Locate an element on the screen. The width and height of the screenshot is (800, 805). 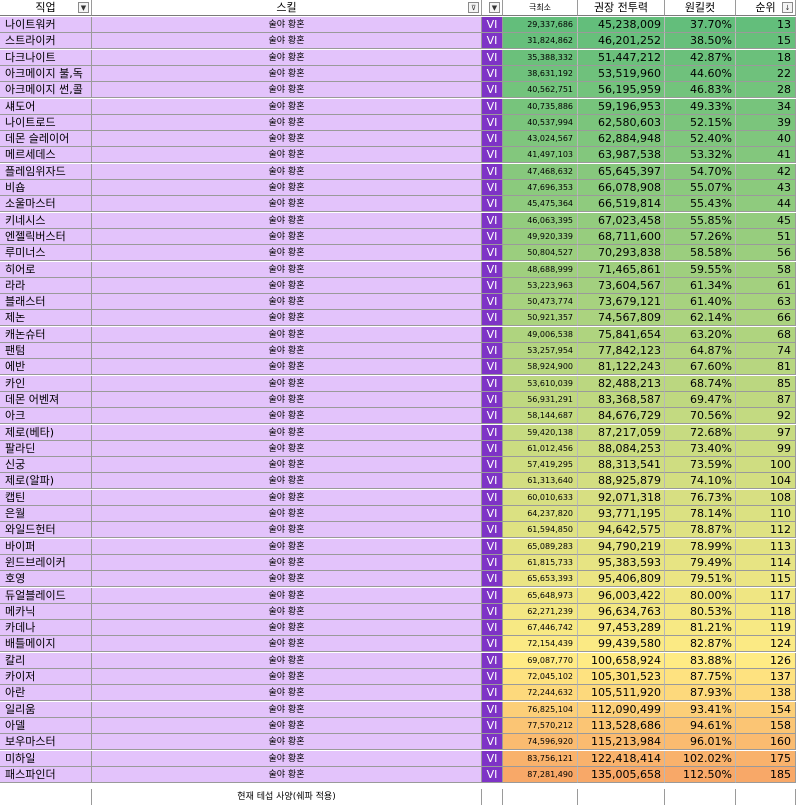
rank-cell: 99 is located at coordinates (766, 448).